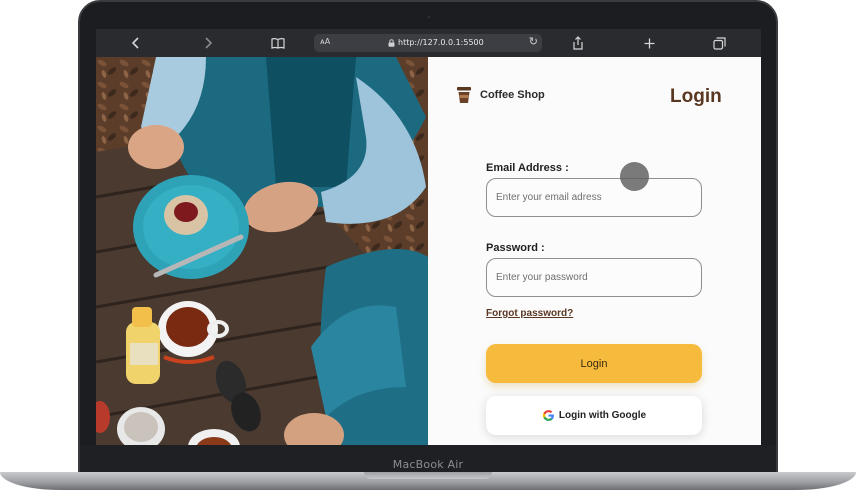 The image size is (856, 492). What do you see at coordinates (278, 43) in the screenshot?
I see `reader-icon` at bounding box center [278, 43].